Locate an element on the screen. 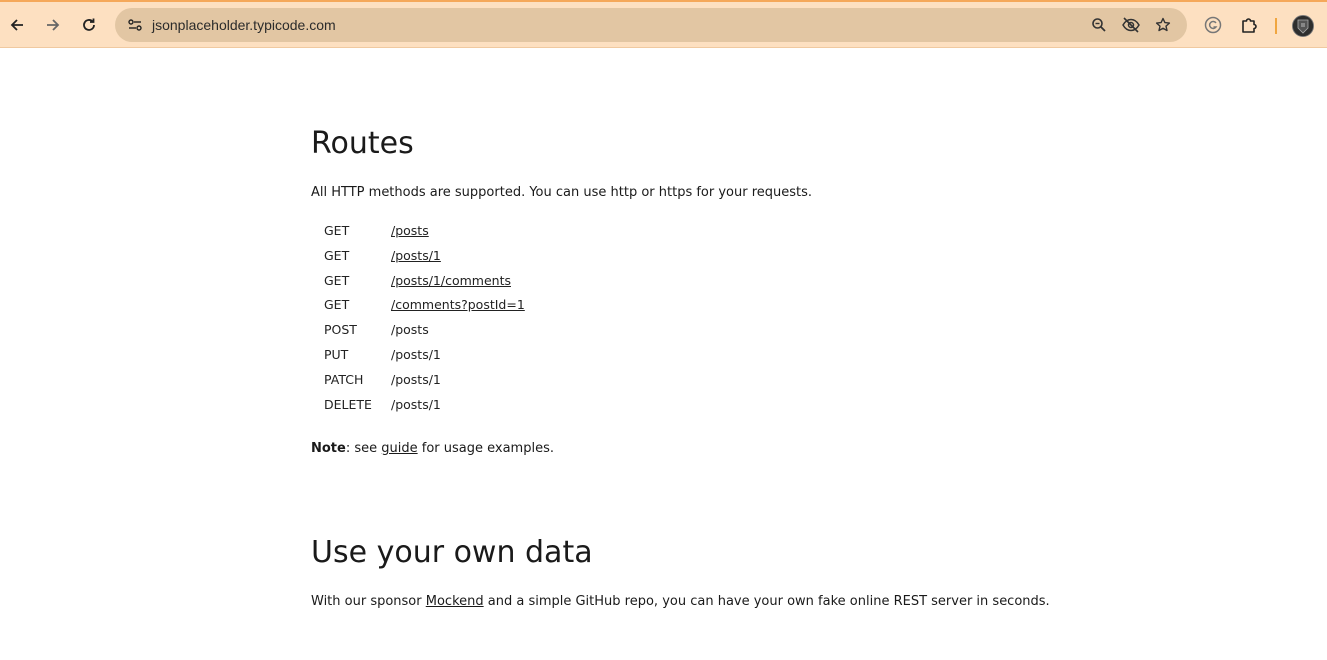 The image size is (1327, 660). guide-link: guide is located at coordinates (399, 448).